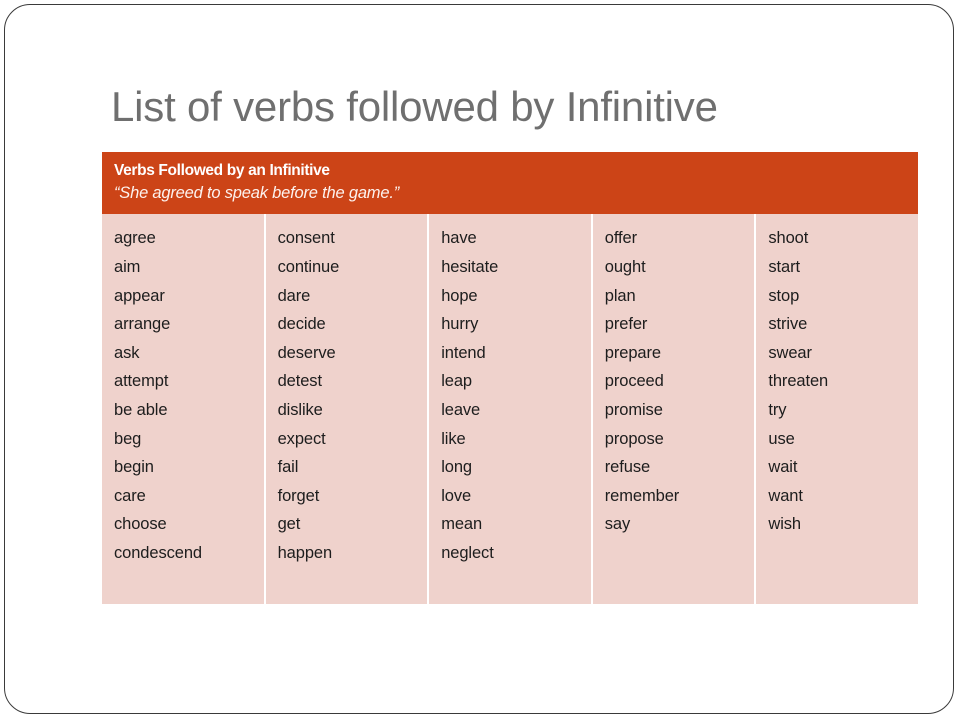 This screenshot has width=960, height=720. What do you see at coordinates (142, 324) in the screenshot?
I see `verb-item: arrange` at bounding box center [142, 324].